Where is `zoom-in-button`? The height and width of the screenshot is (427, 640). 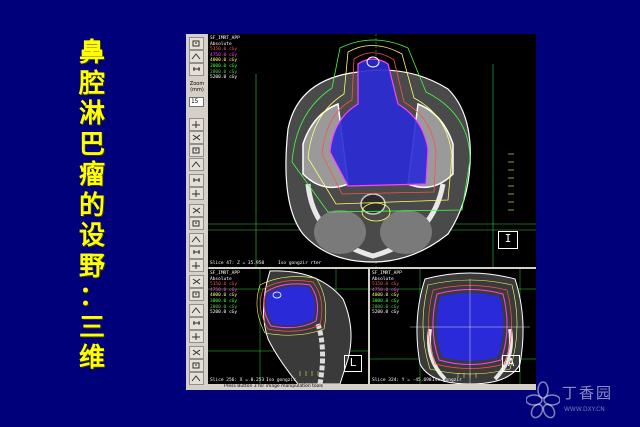
zoom-in-button is located at coordinates (196, 43).